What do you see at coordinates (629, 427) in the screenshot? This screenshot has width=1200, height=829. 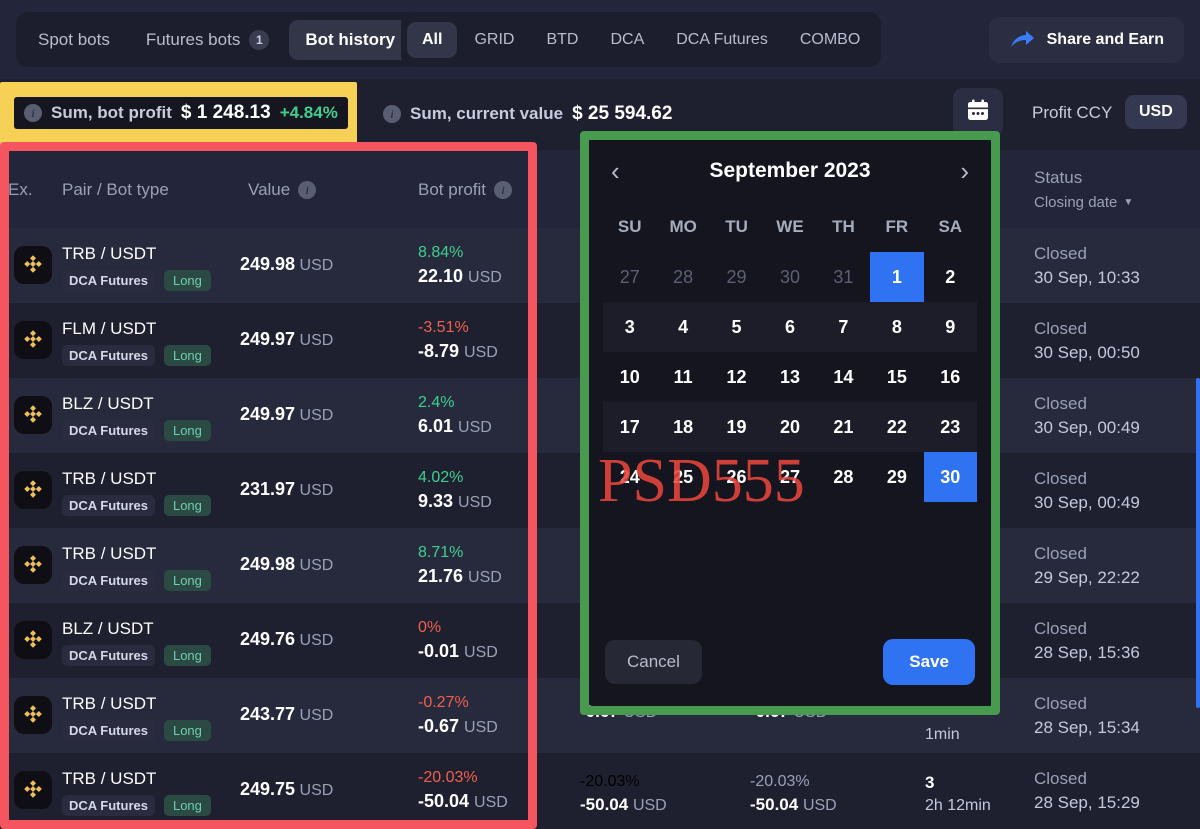 I see `calendar-day-17: 17` at bounding box center [629, 427].